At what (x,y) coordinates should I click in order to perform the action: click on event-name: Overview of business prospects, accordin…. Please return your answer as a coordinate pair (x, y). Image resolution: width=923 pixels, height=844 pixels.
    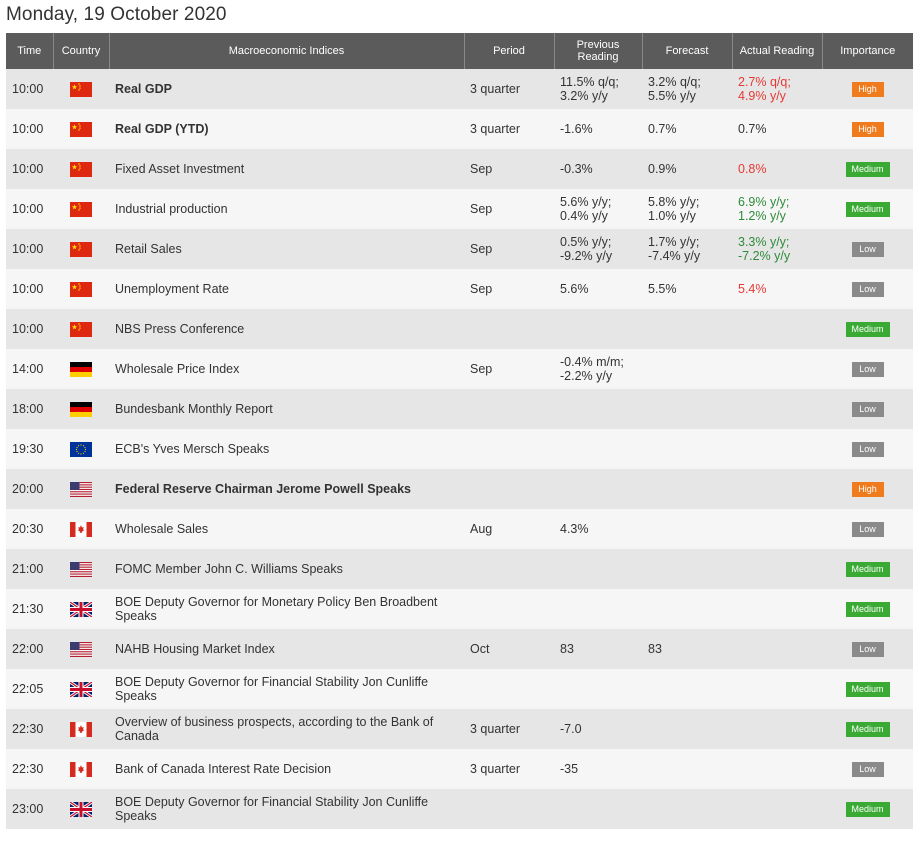
    Looking at the image, I should click on (286, 729).